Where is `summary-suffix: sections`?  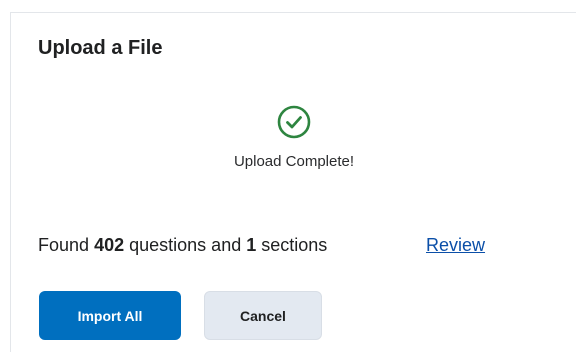 summary-suffix: sections is located at coordinates (294, 245).